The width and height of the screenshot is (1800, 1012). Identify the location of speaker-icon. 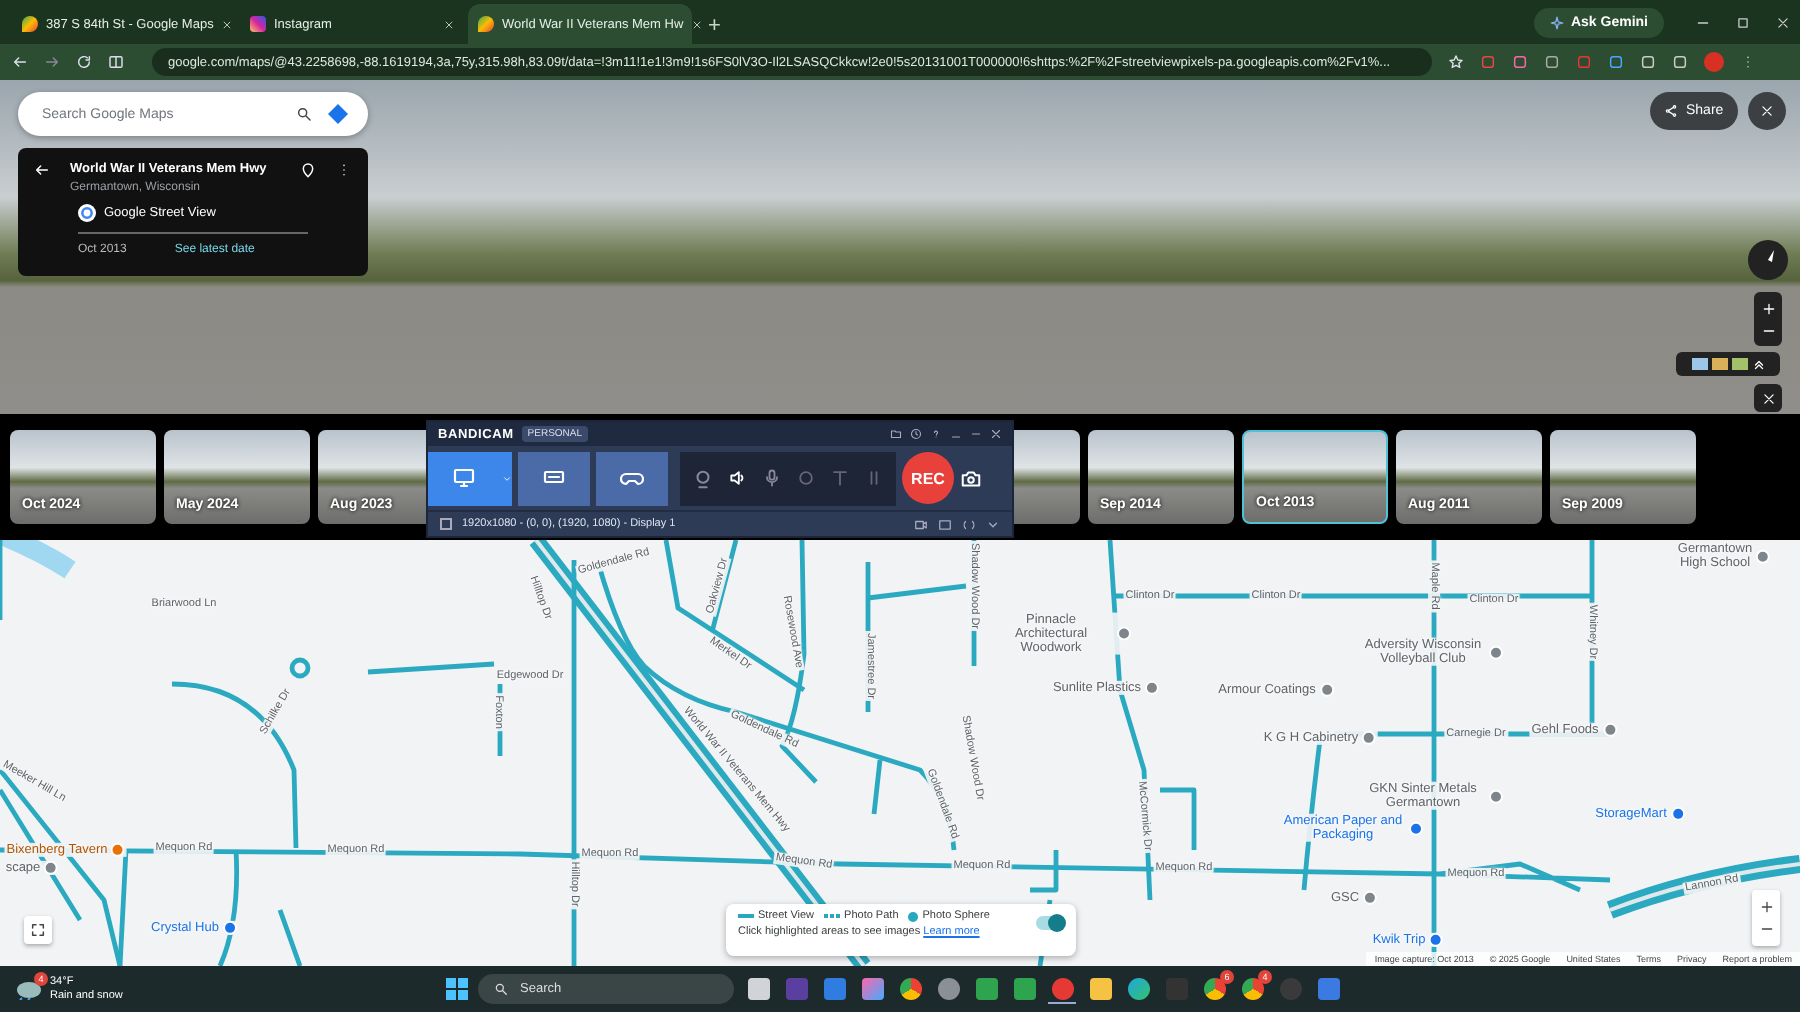
(738, 478).